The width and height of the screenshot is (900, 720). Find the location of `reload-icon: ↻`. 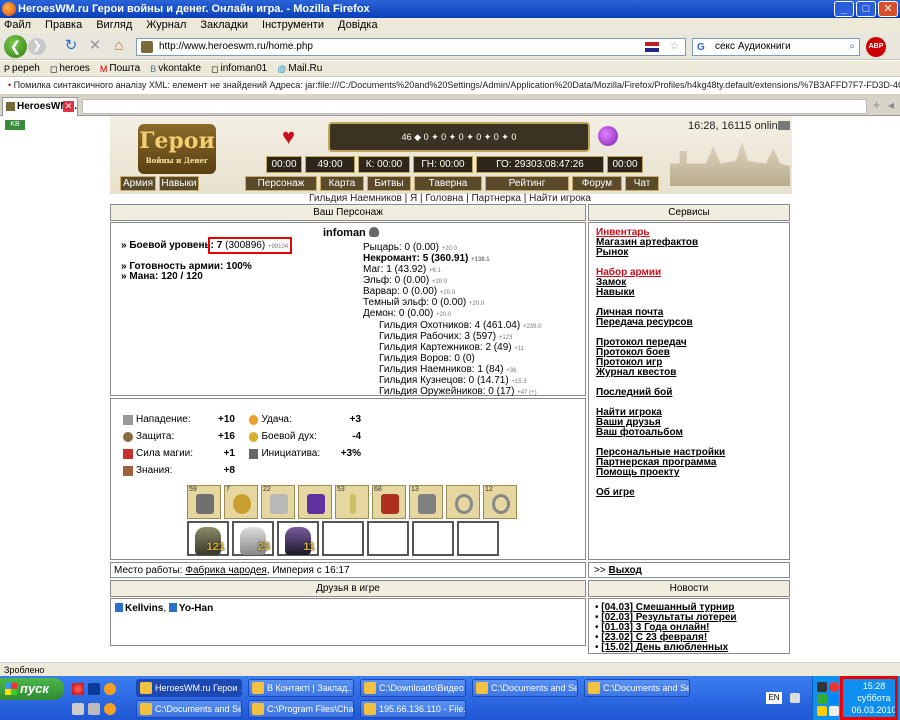

reload-icon: ↻ is located at coordinates (71, 46).